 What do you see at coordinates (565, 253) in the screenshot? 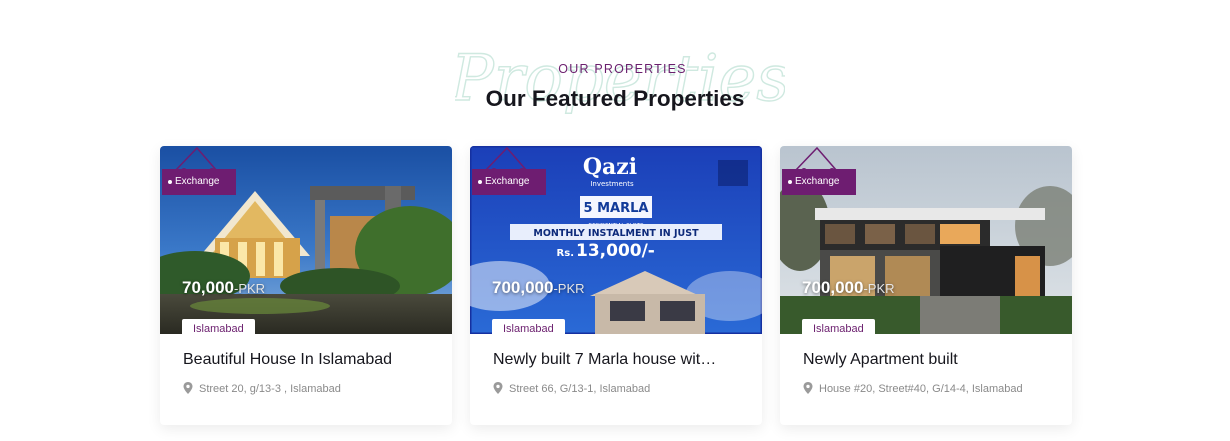
I see `ad-amount-prefix: Rs.` at bounding box center [565, 253].